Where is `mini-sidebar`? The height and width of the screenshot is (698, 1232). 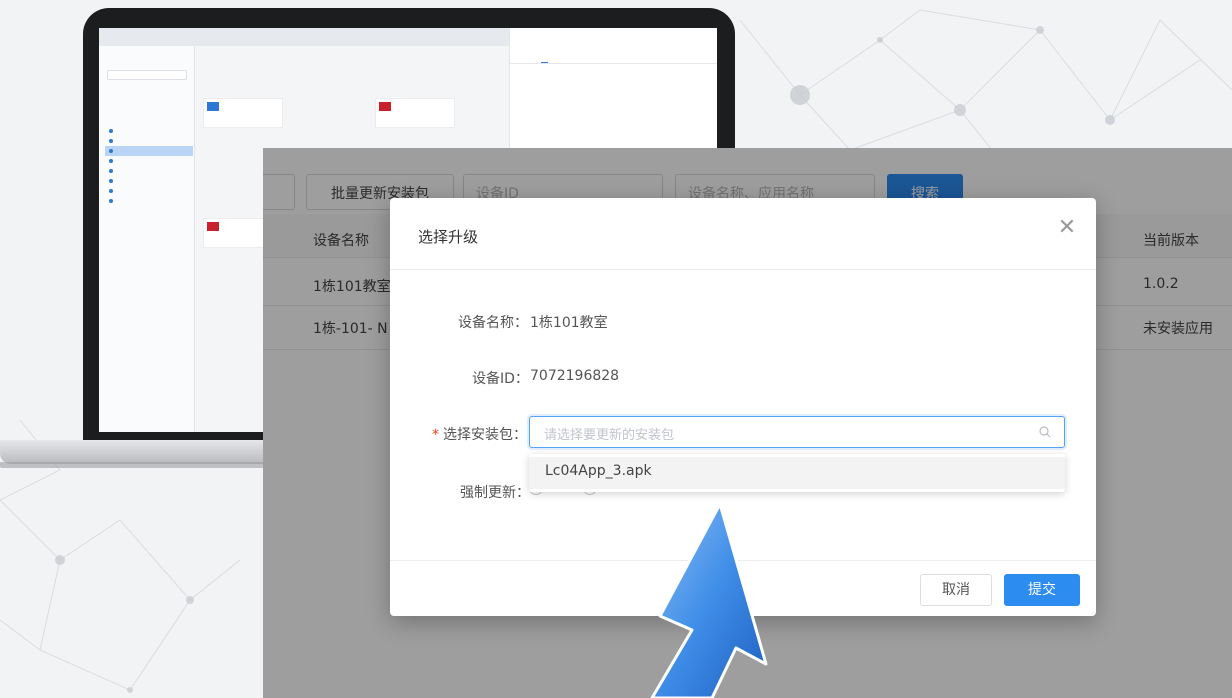
mini-sidebar is located at coordinates (147, 239).